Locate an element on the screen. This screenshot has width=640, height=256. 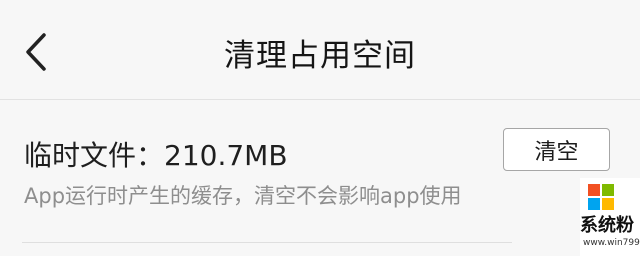
temp-files-label: 临时文件：210.7MB is located at coordinates (156, 155).